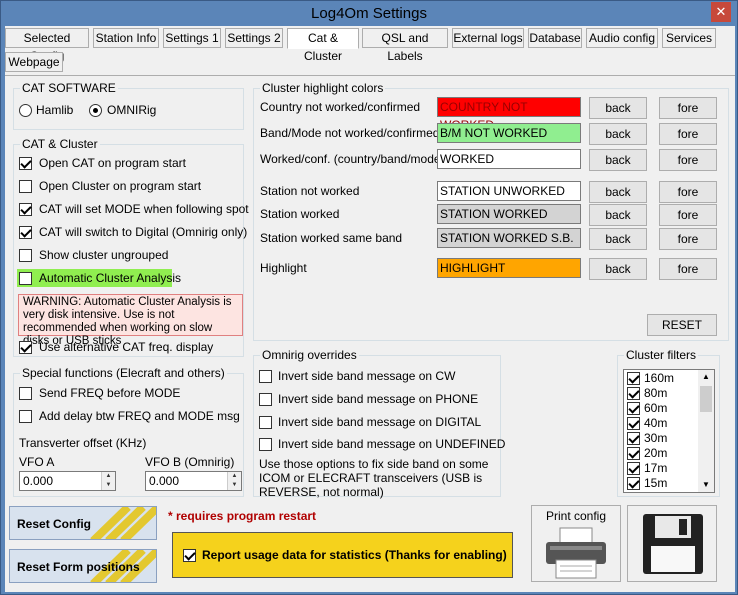 This screenshot has height=595, width=738. What do you see at coordinates (488, 38) in the screenshot?
I see `tab-external-logs: External logs` at bounding box center [488, 38].